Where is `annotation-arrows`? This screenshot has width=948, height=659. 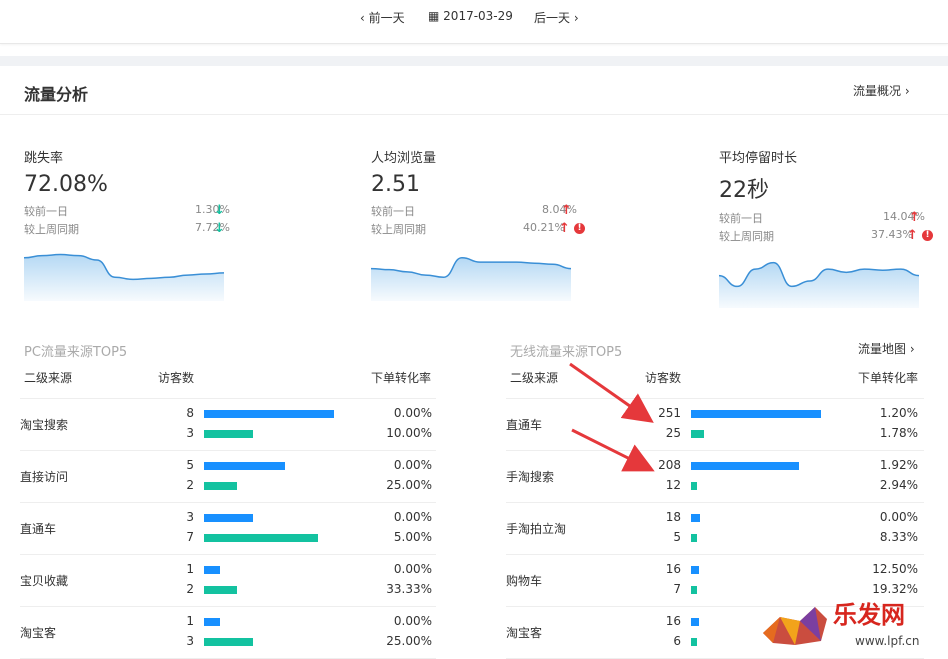 annotation-arrows is located at coordinates (612, 417).